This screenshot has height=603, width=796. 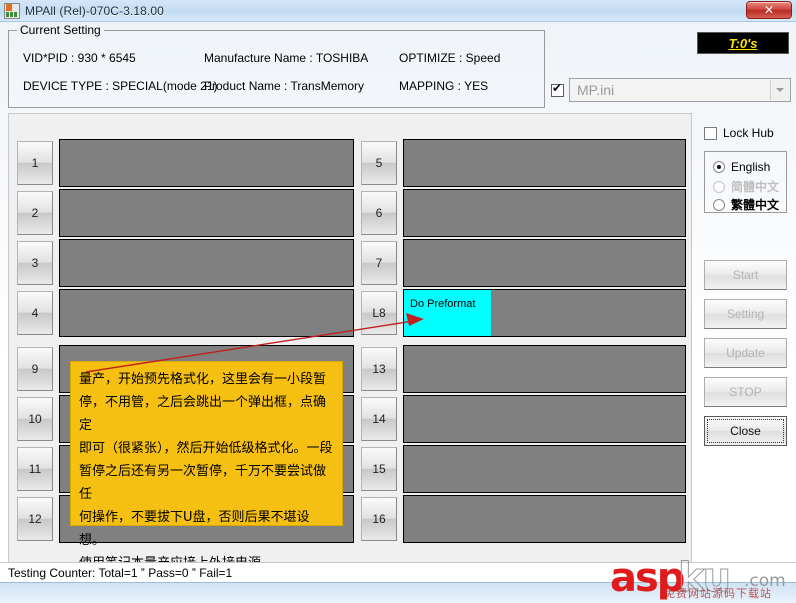 What do you see at coordinates (379, 213) in the screenshot?
I see `slot-button: 6` at bounding box center [379, 213].